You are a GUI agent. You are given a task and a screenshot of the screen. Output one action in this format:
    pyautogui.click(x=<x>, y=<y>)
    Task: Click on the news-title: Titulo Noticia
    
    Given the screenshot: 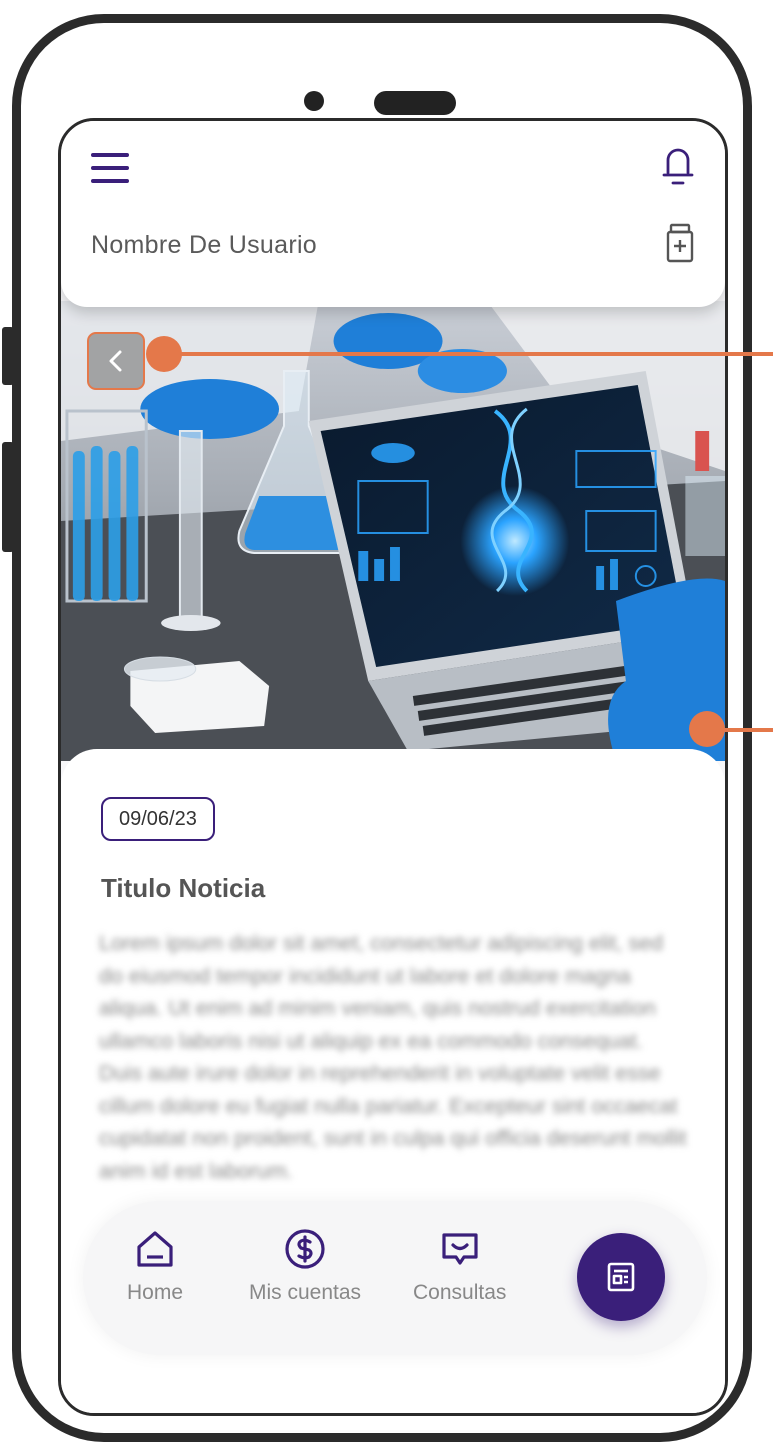 What is the action you would take?
    pyautogui.click(x=183, y=888)
    